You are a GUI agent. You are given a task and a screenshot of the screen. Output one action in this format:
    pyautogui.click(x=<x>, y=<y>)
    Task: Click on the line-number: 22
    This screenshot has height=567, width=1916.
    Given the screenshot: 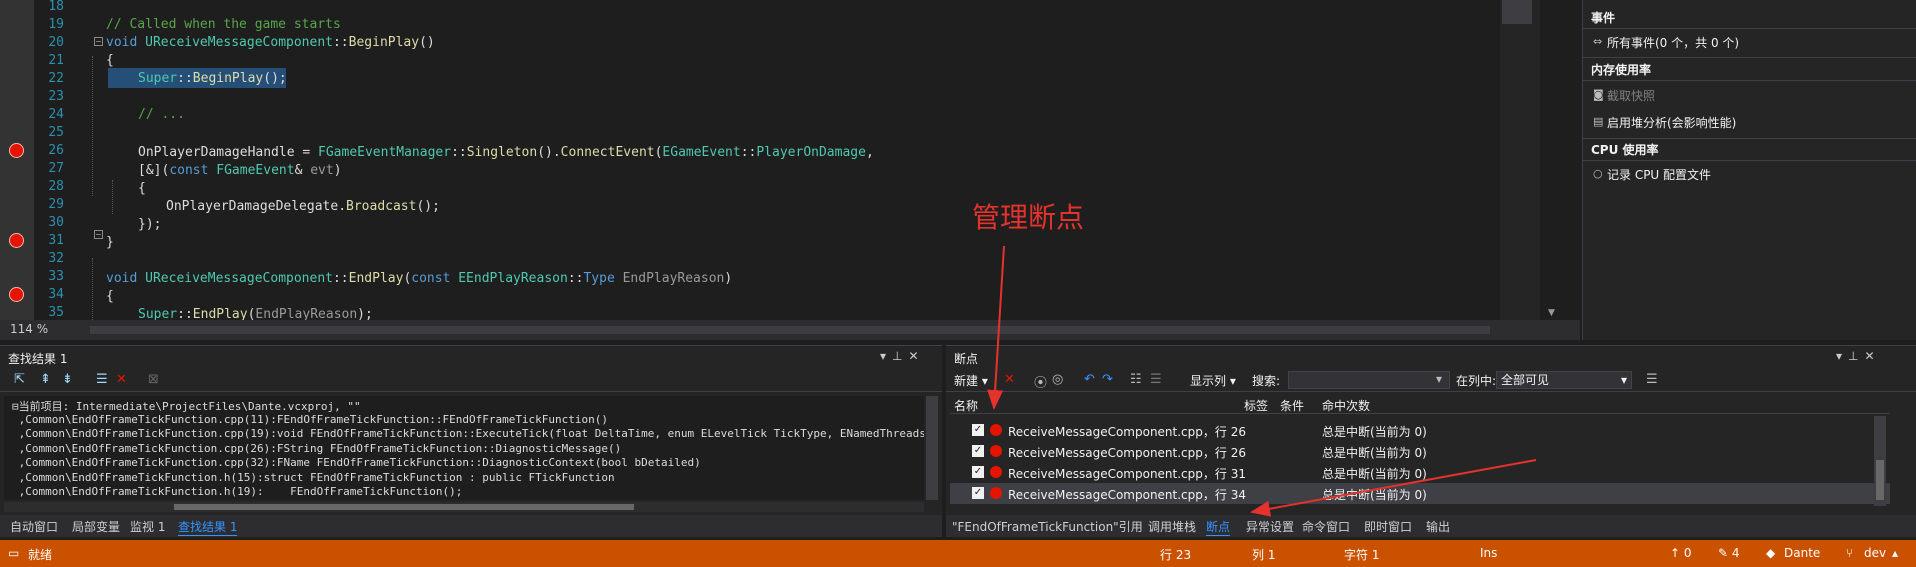 What is the action you would take?
    pyautogui.click(x=56, y=78)
    